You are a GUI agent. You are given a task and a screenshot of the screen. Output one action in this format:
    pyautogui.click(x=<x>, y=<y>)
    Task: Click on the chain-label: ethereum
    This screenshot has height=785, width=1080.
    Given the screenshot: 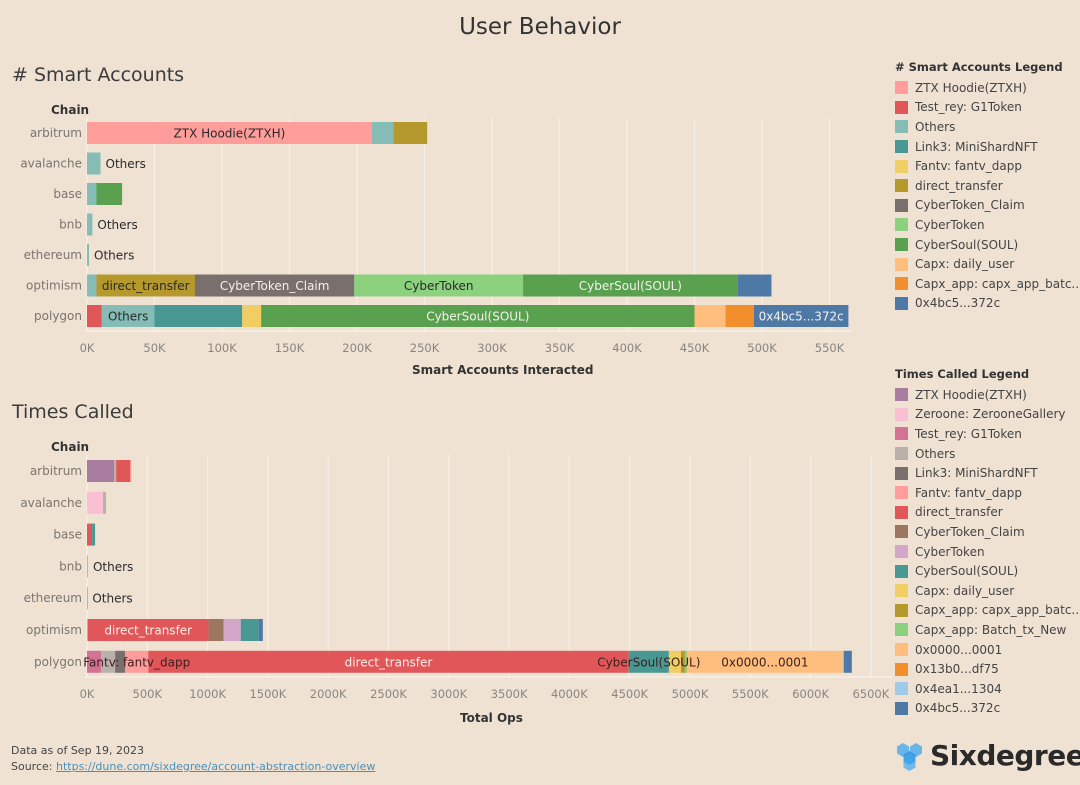 What is the action you would take?
    pyautogui.click(x=53, y=598)
    